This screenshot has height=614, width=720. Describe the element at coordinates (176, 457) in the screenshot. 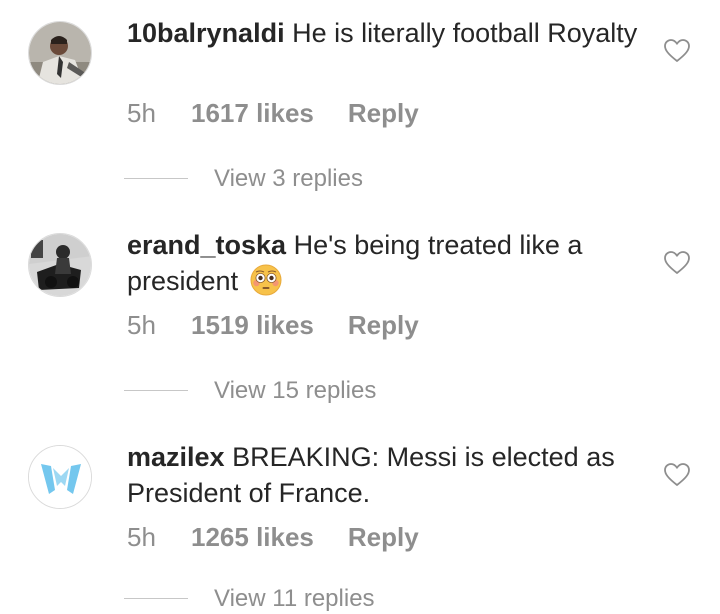

I see `comment-username: mazilex` at that location.